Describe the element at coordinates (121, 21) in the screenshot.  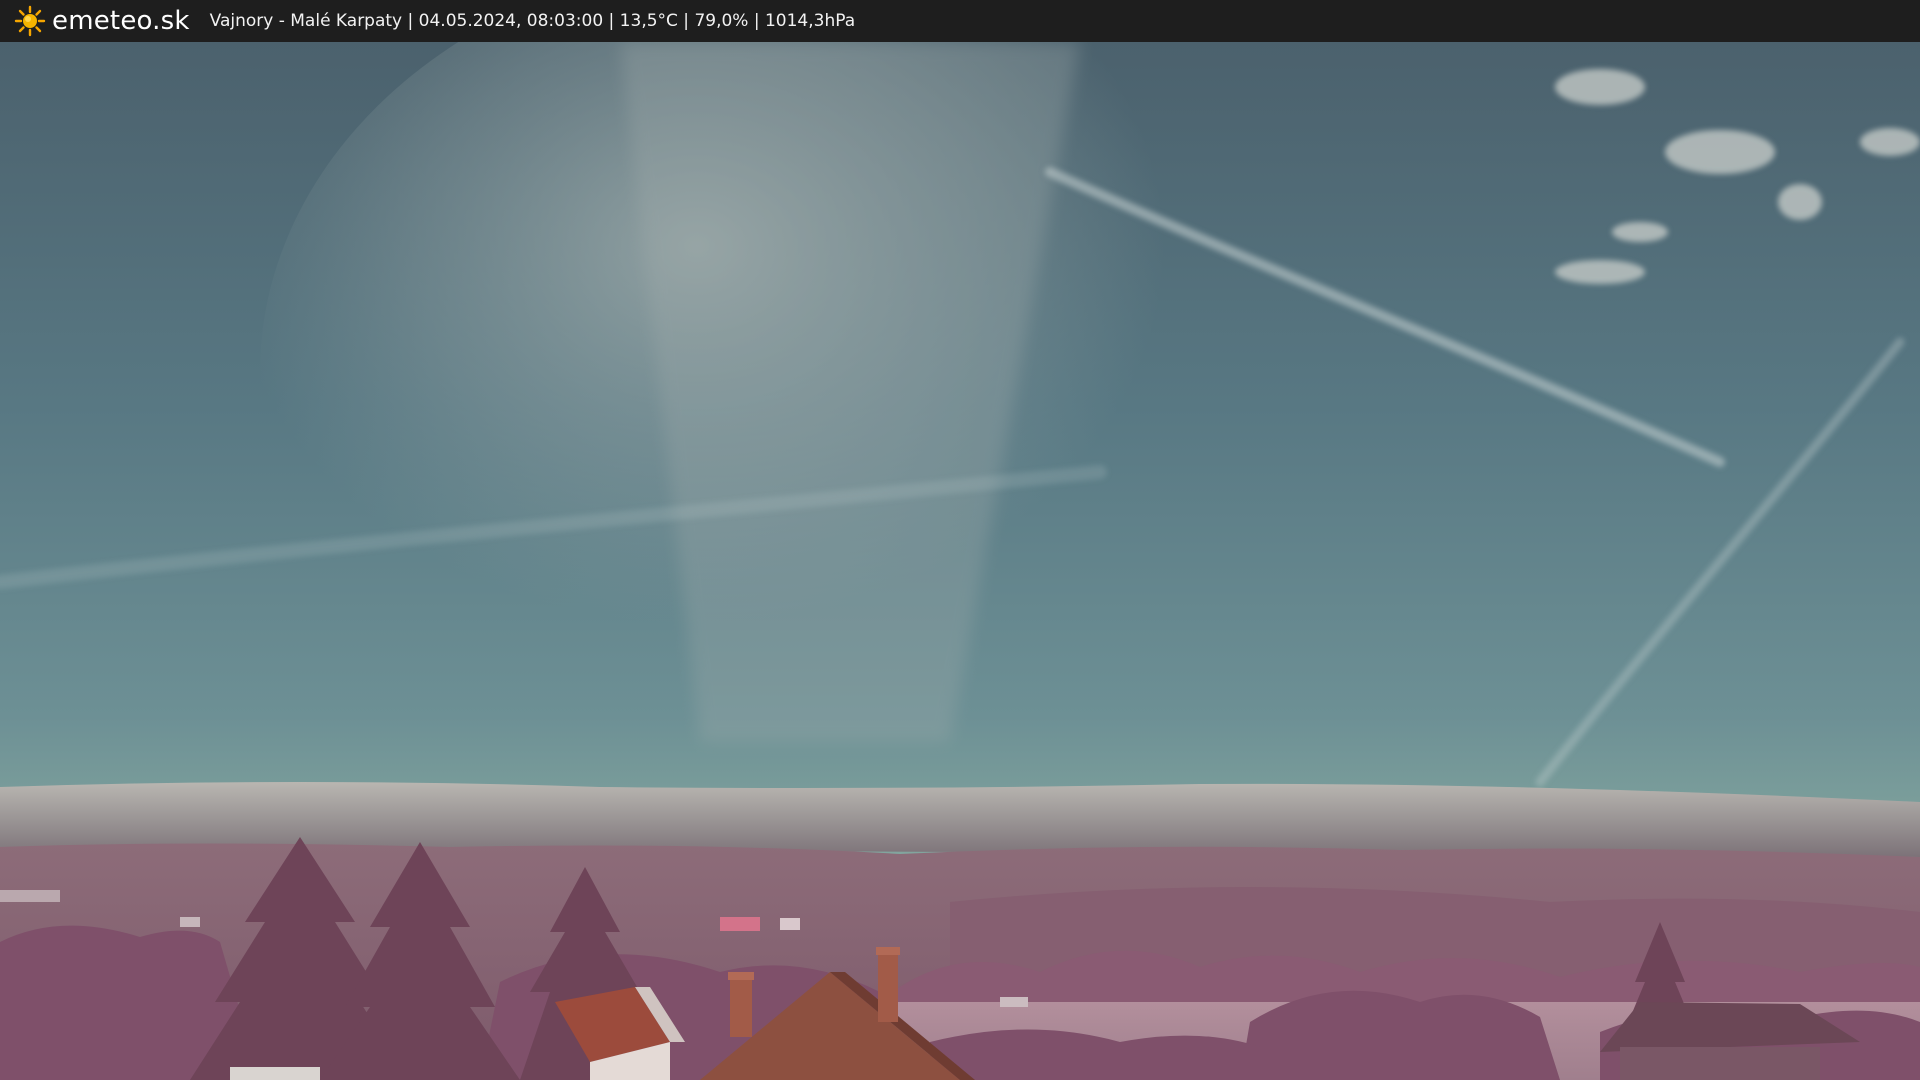
I see `site-brand: emeteo.sk` at that location.